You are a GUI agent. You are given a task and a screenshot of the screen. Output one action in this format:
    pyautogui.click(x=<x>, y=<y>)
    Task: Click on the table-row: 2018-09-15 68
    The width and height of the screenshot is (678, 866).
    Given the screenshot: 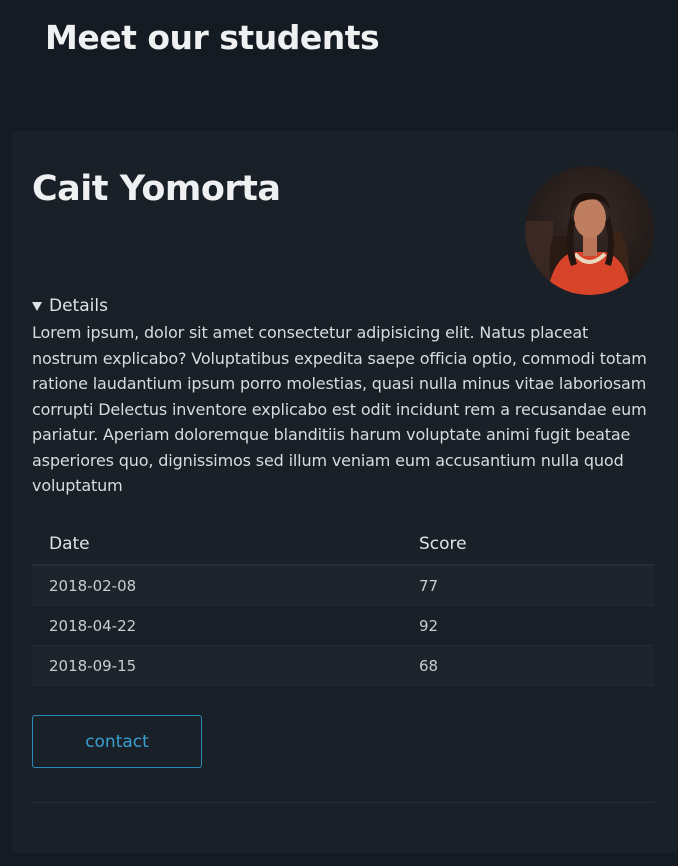 What is the action you would take?
    pyautogui.click(x=343, y=665)
    